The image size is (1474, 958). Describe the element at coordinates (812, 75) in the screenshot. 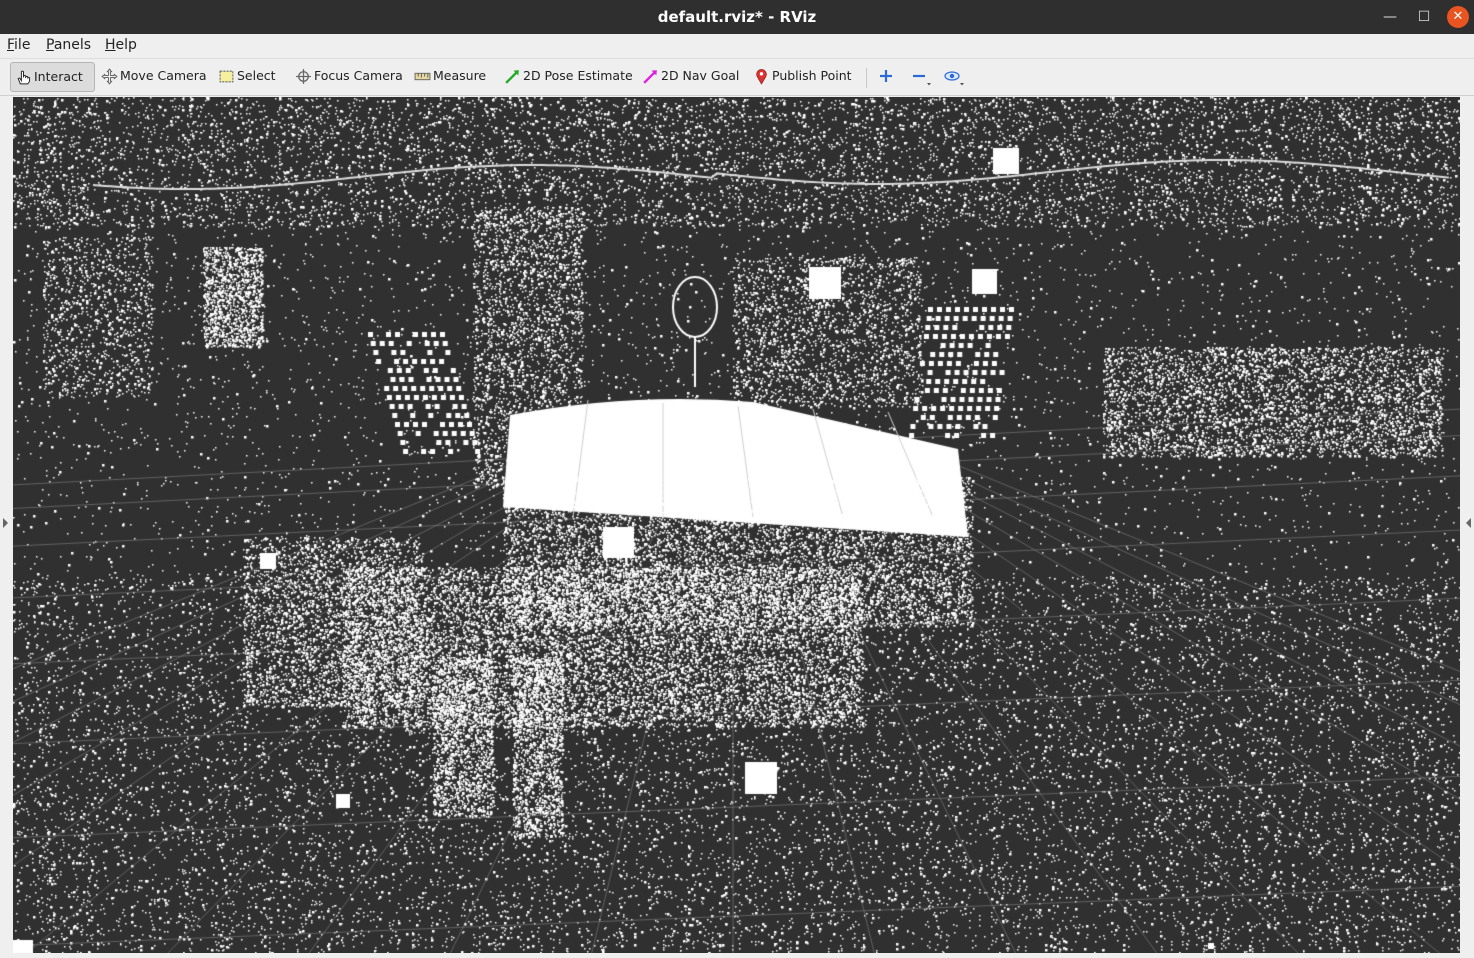

I see `publish-point-tool-label: Publish Point` at that location.